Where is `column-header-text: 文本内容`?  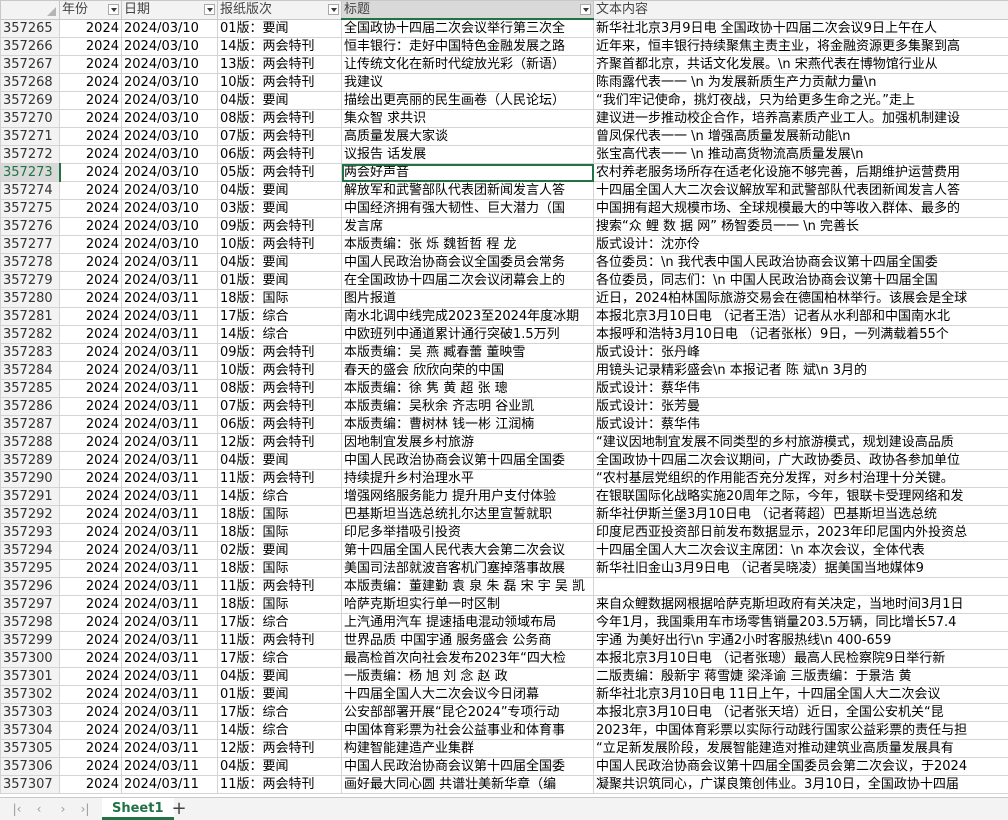 column-header-text: 文本内容 is located at coordinates (800, 10).